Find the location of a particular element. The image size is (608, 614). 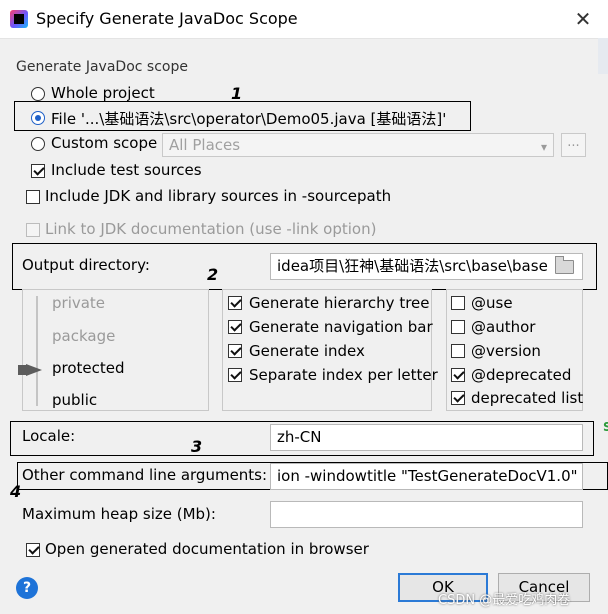

side-mark: S is located at coordinates (605, 427).